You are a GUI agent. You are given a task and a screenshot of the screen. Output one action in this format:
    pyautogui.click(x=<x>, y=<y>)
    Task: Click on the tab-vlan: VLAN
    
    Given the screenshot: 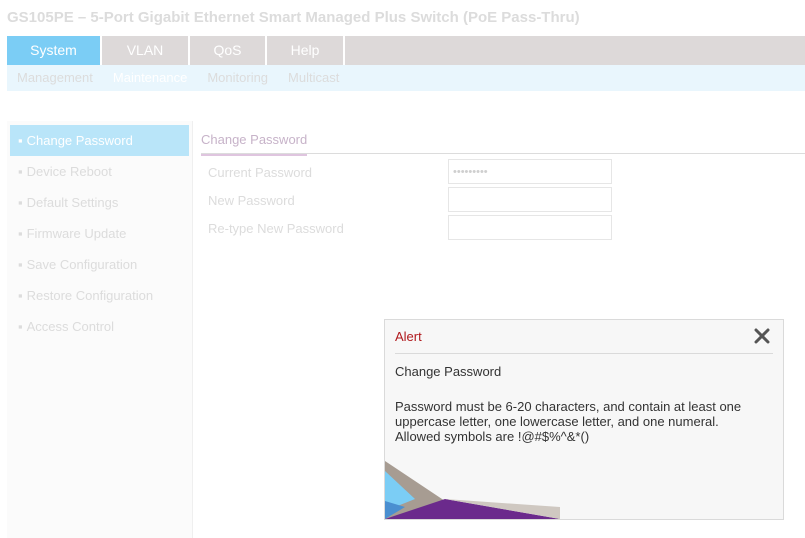 What is the action you would take?
    pyautogui.click(x=146, y=50)
    